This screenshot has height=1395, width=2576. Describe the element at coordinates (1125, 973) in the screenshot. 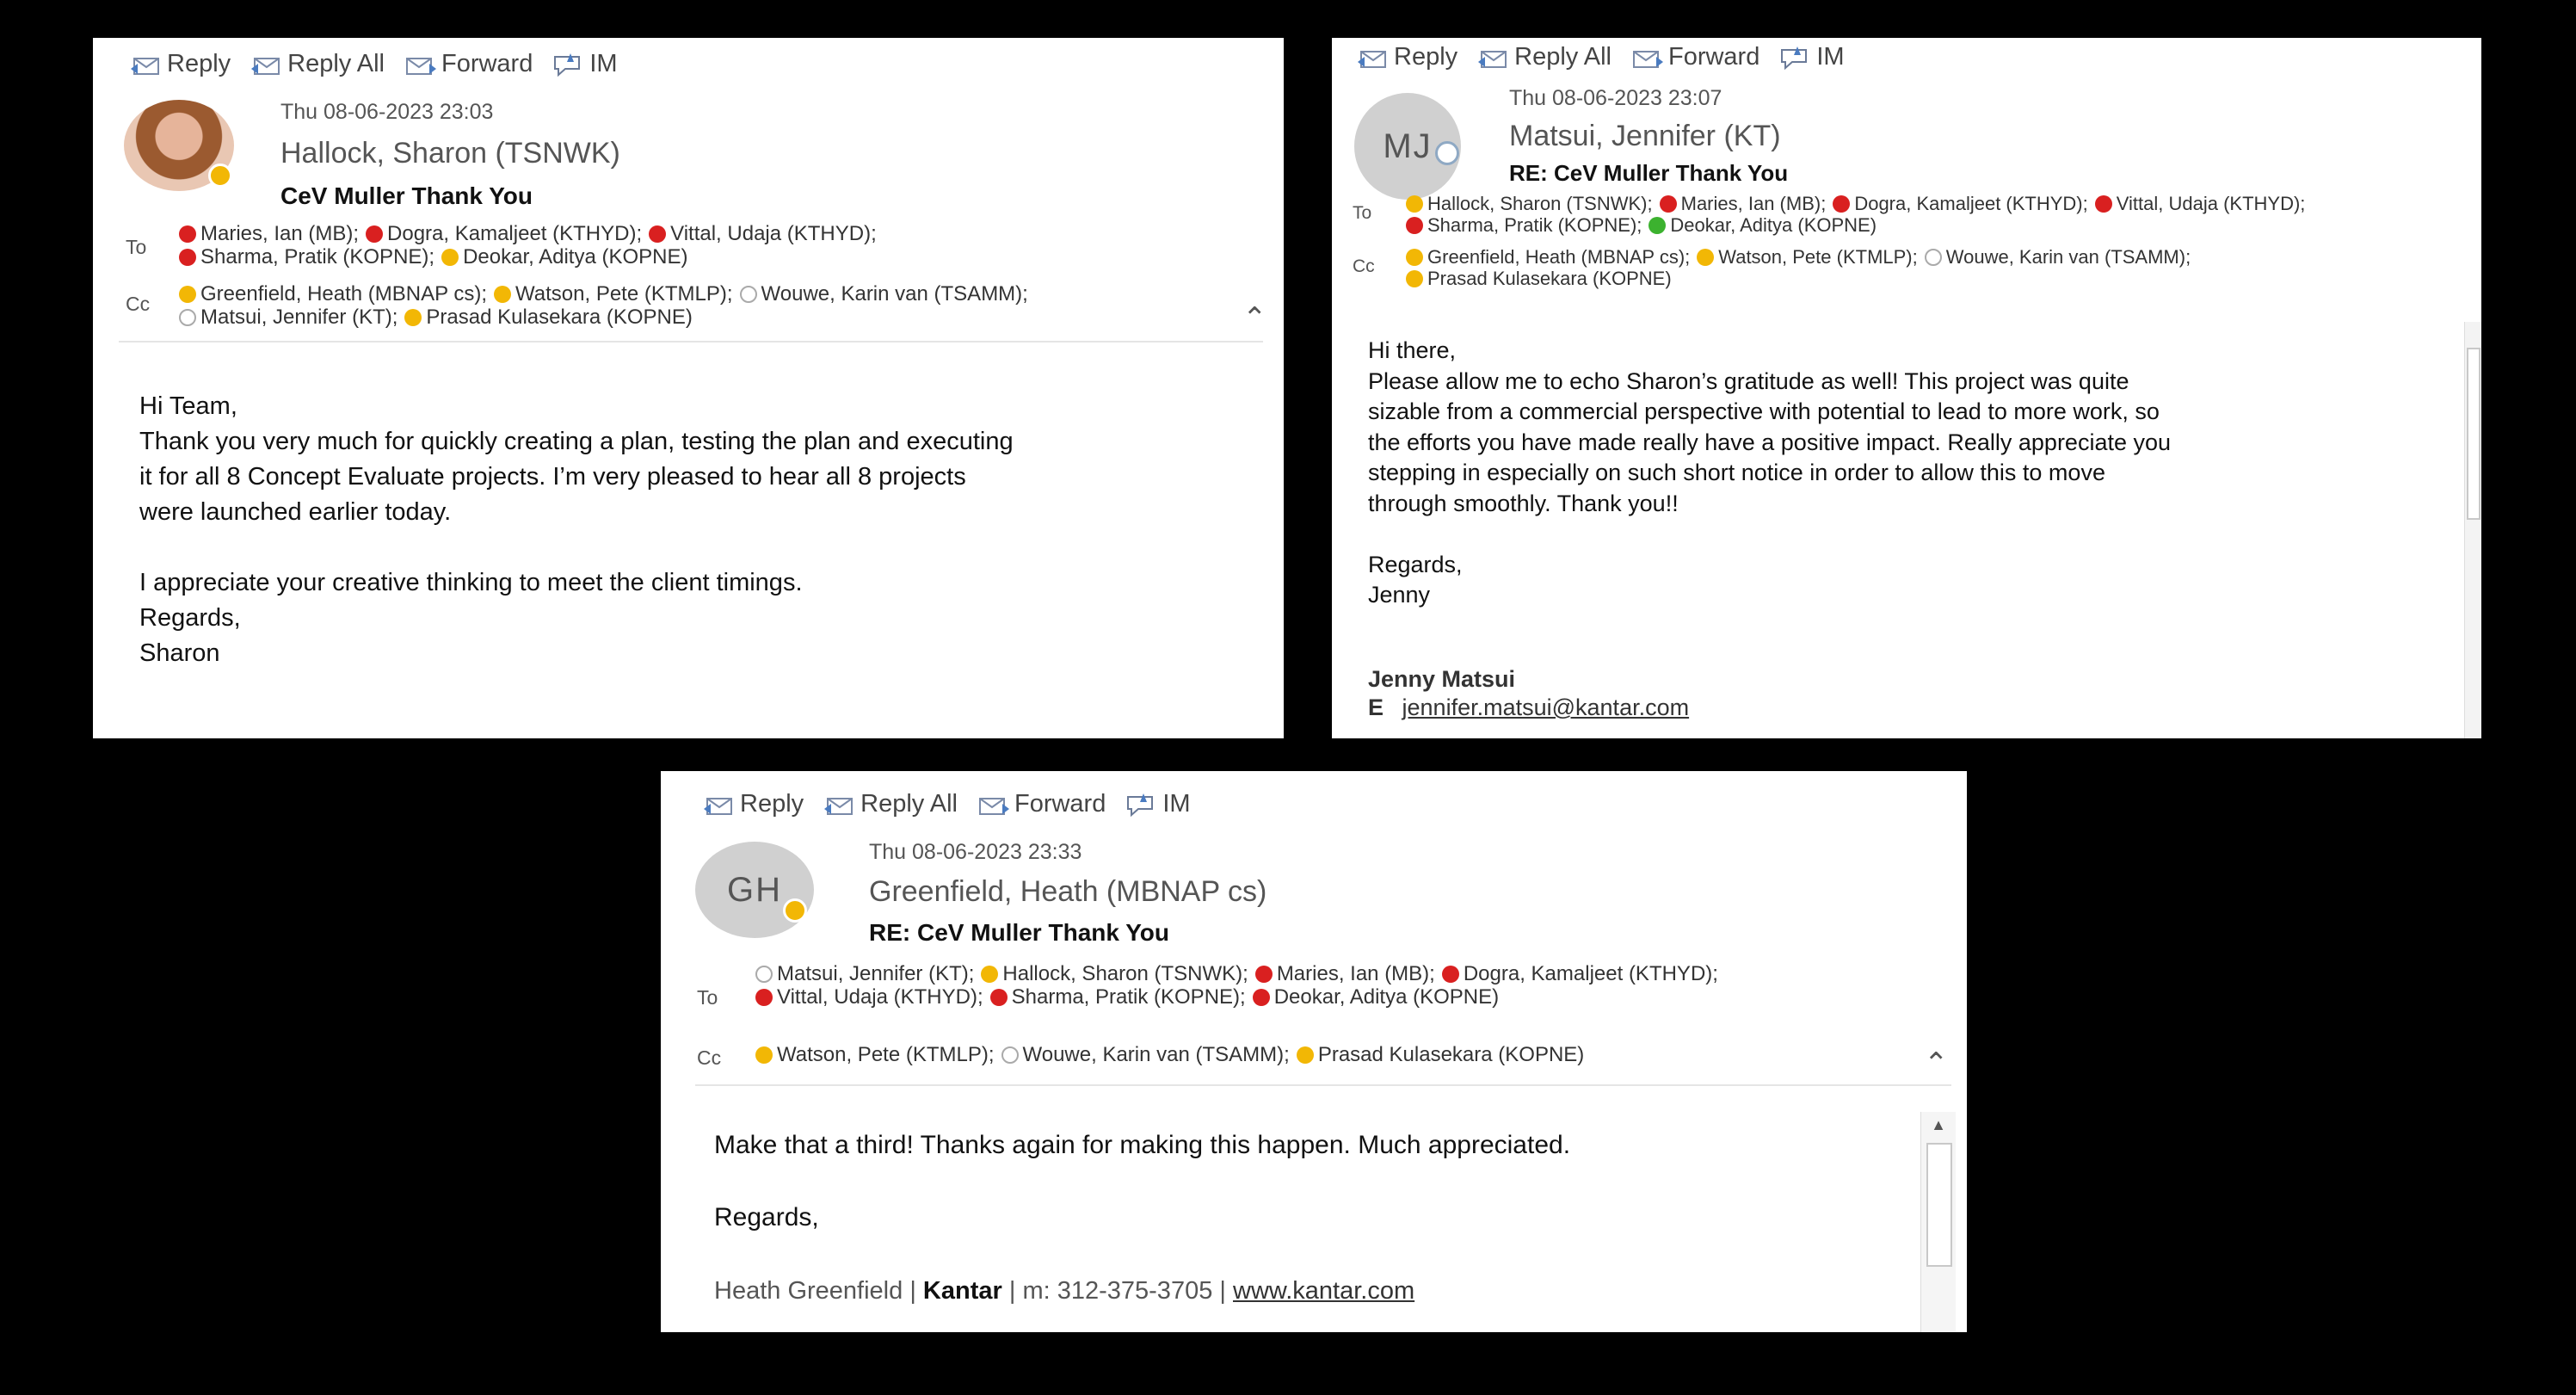

I see `recipient-name: Hallock, Sharon (TSNWK);` at that location.